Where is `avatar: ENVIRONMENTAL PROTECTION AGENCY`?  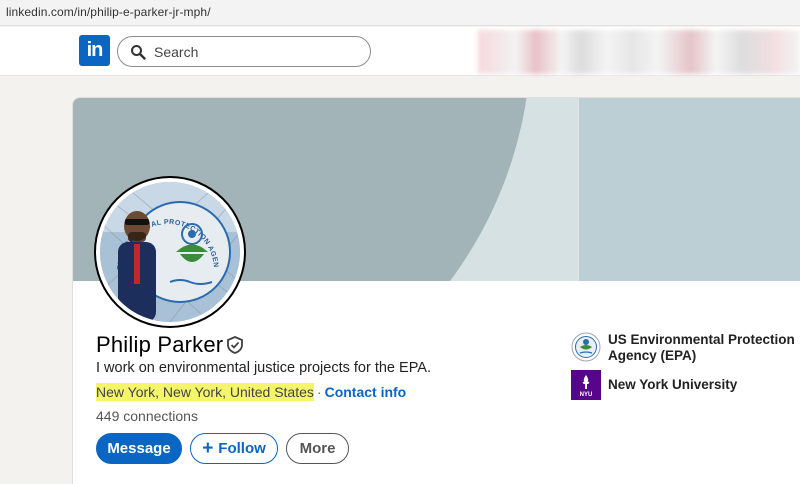 avatar: ENVIRONMENTAL PROTECTION AGENCY is located at coordinates (170, 252).